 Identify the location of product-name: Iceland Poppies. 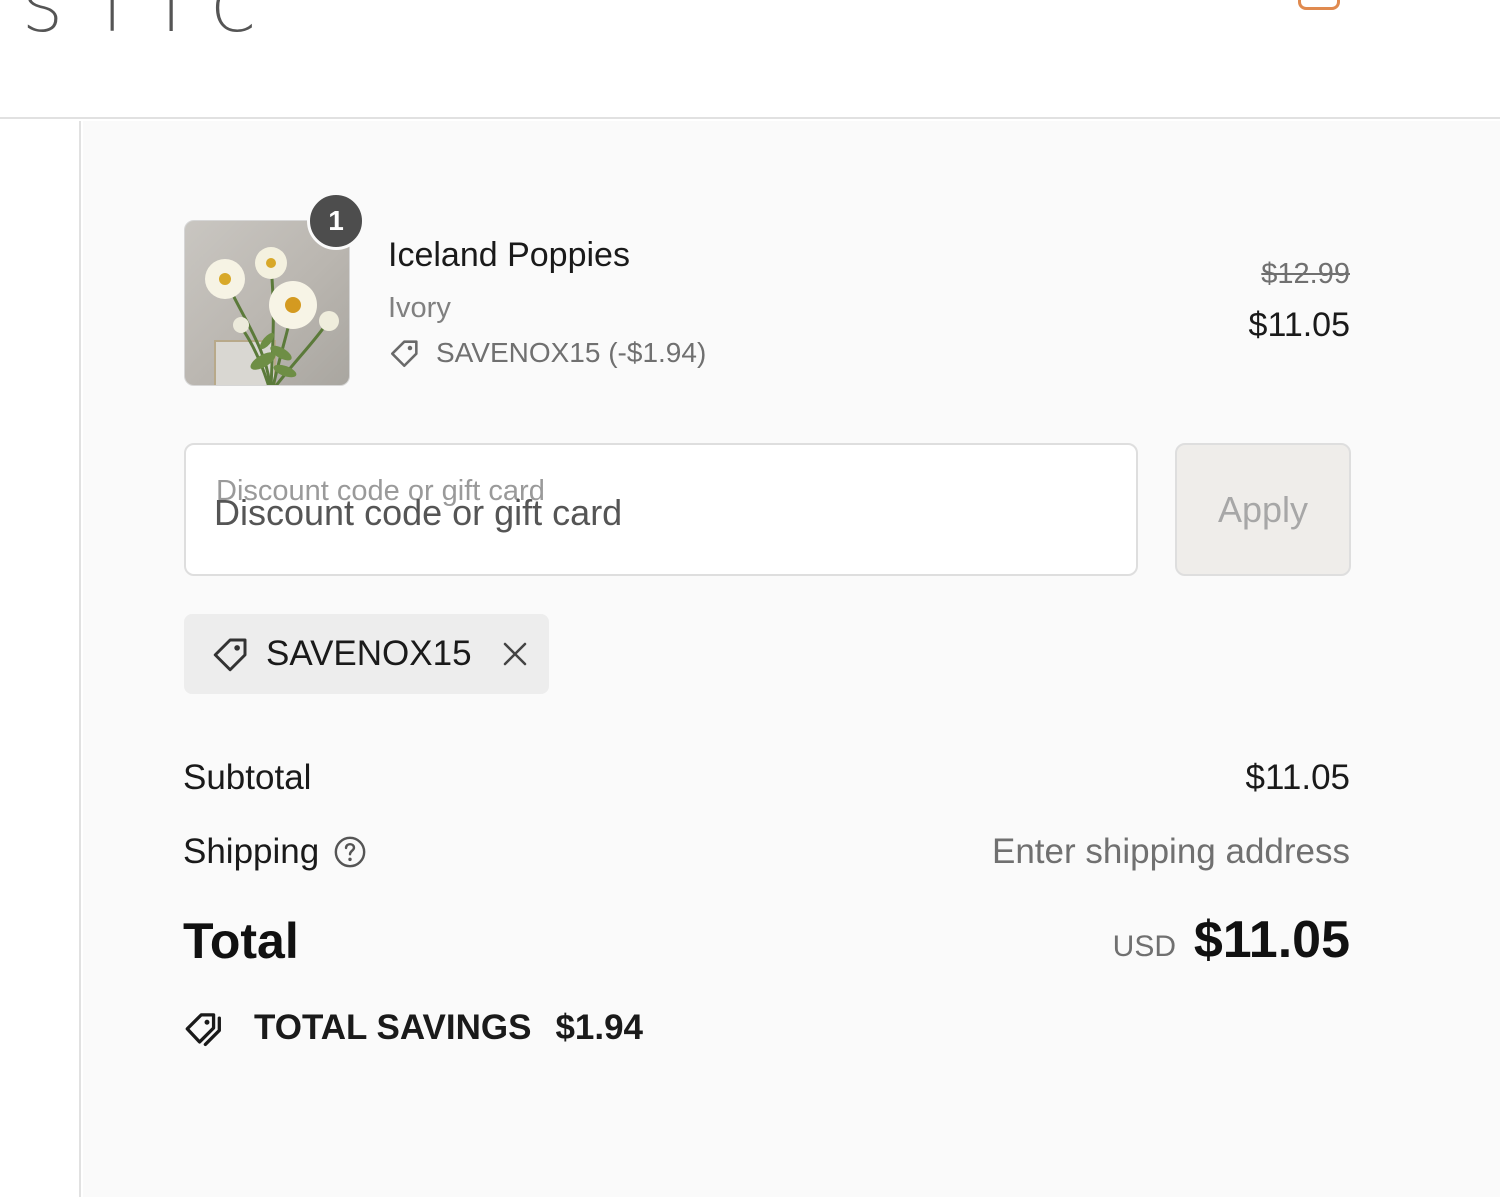
(509, 255).